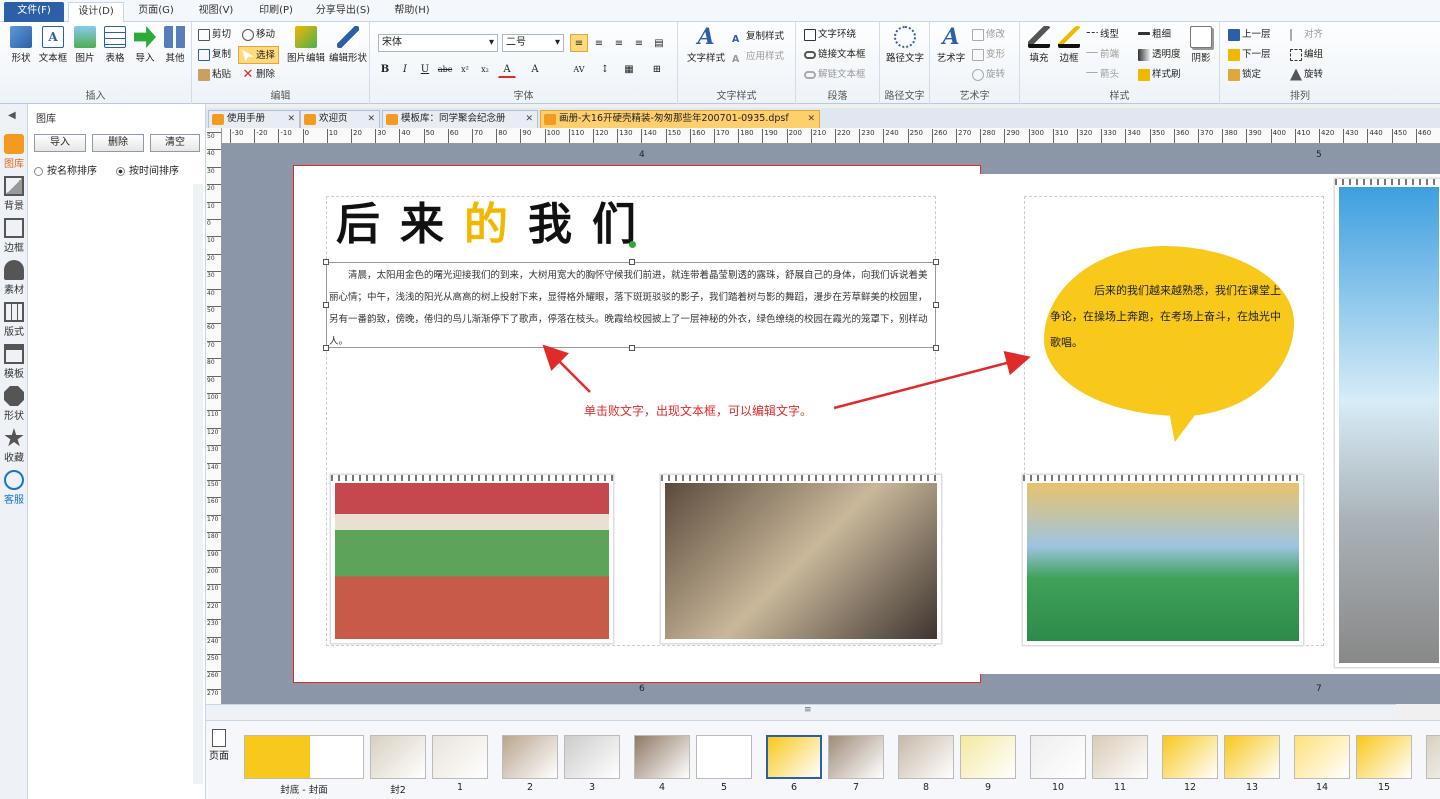  What do you see at coordinates (258, 35) in the screenshot?
I see `move-button: 移动` at bounding box center [258, 35].